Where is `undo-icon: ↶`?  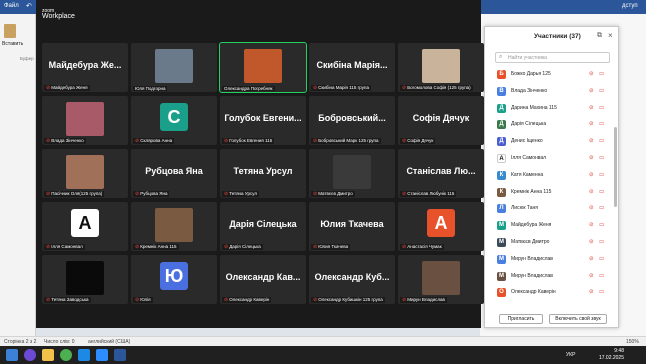
undo-icon: ↶ is located at coordinates (29, 6).